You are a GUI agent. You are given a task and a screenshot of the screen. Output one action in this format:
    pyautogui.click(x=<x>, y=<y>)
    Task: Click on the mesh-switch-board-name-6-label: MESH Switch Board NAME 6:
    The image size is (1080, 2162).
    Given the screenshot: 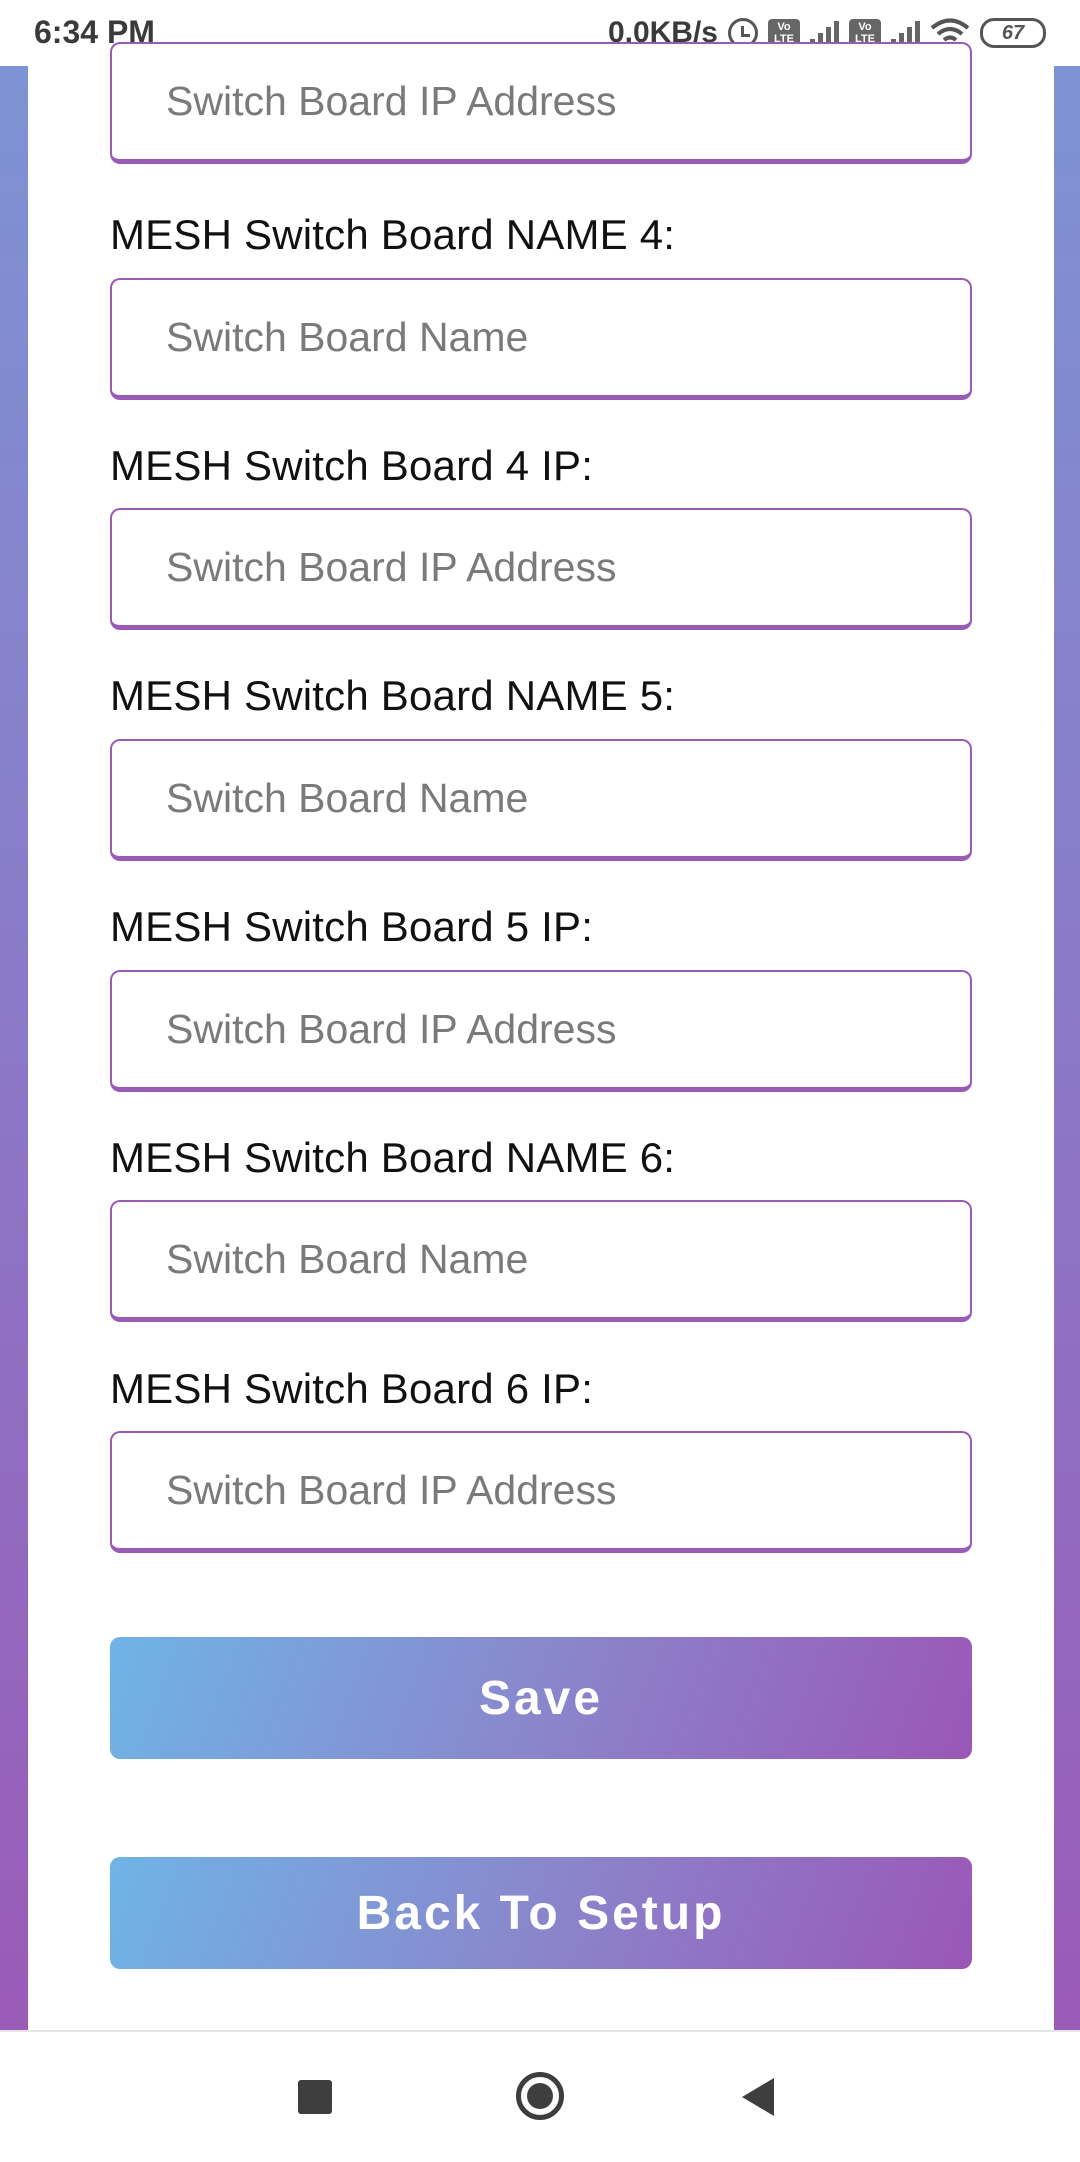 What is the action you would take?
    pyautogui.click(x=393, y=1157)
    